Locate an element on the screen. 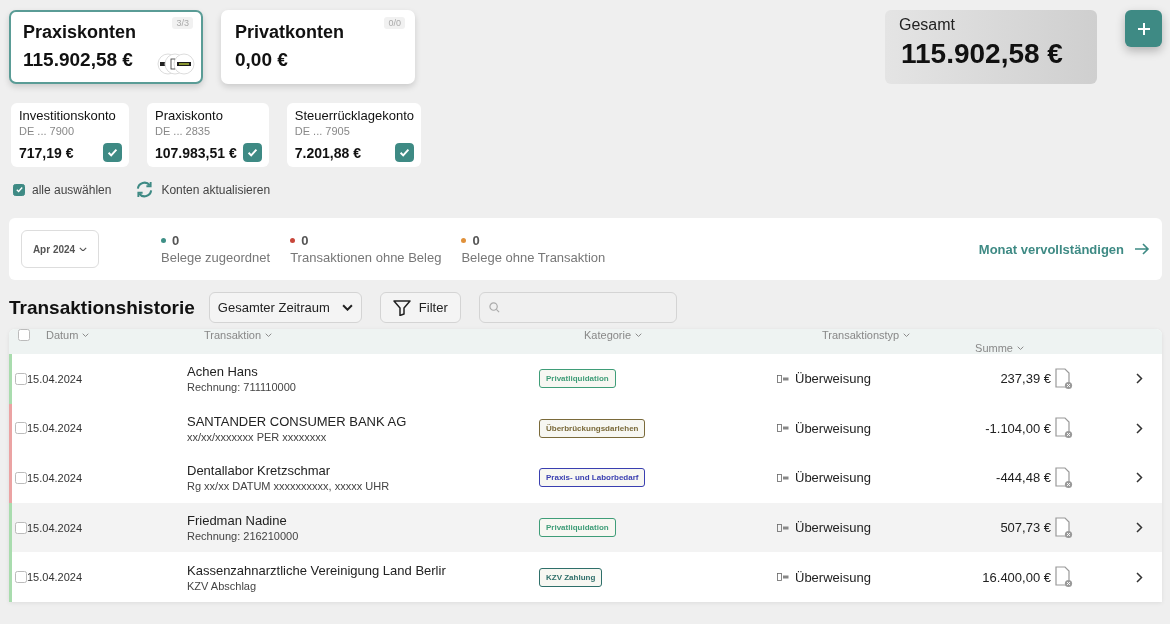 The image size is (1170, 624). counterparty-name: Kassenzahnarztliche Vereinigung Land Berlir is located at coordinates (317, 570).